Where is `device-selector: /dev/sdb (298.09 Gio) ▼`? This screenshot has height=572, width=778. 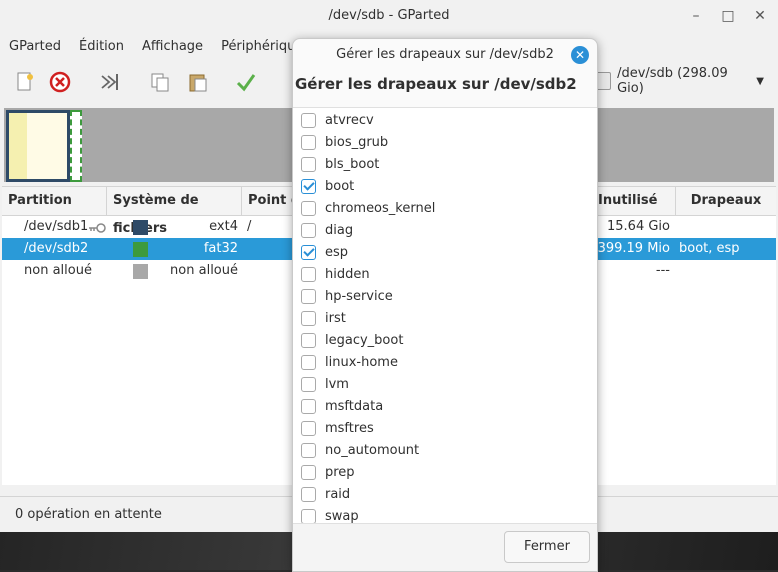 device-selector: /dev/sdb (298.09 Gio) ▼ is located at coordinates (684, 81).